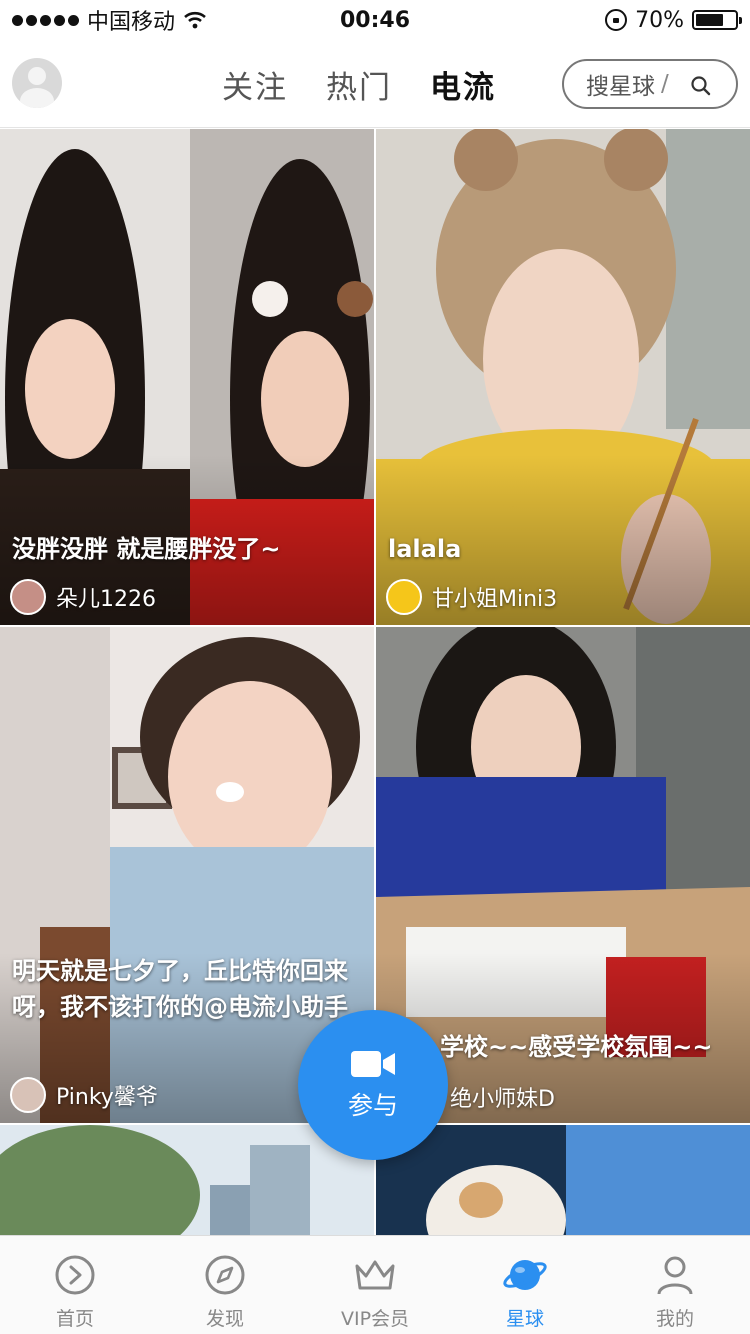 The height and width of the screenshot is (1334, 750). I want to click on video-camera-icon, so click(373, 1064).